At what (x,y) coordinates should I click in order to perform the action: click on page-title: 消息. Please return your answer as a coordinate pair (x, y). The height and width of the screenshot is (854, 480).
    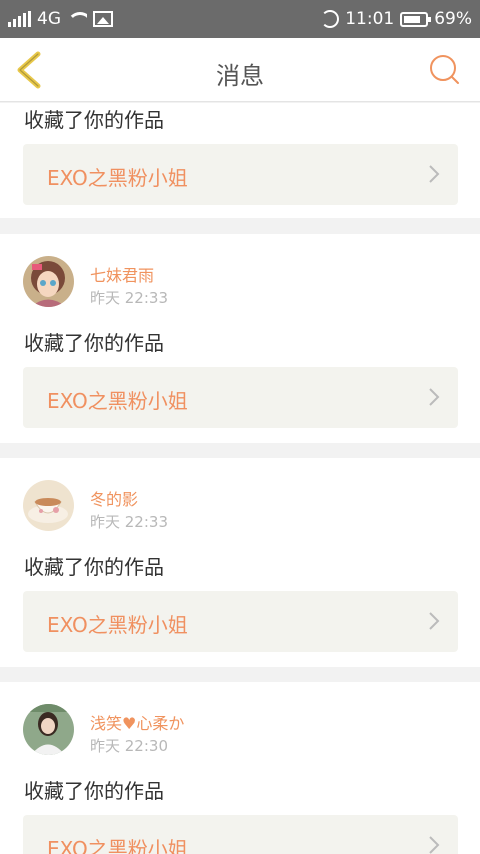
    Looking at the image, I should click on (240, 76).